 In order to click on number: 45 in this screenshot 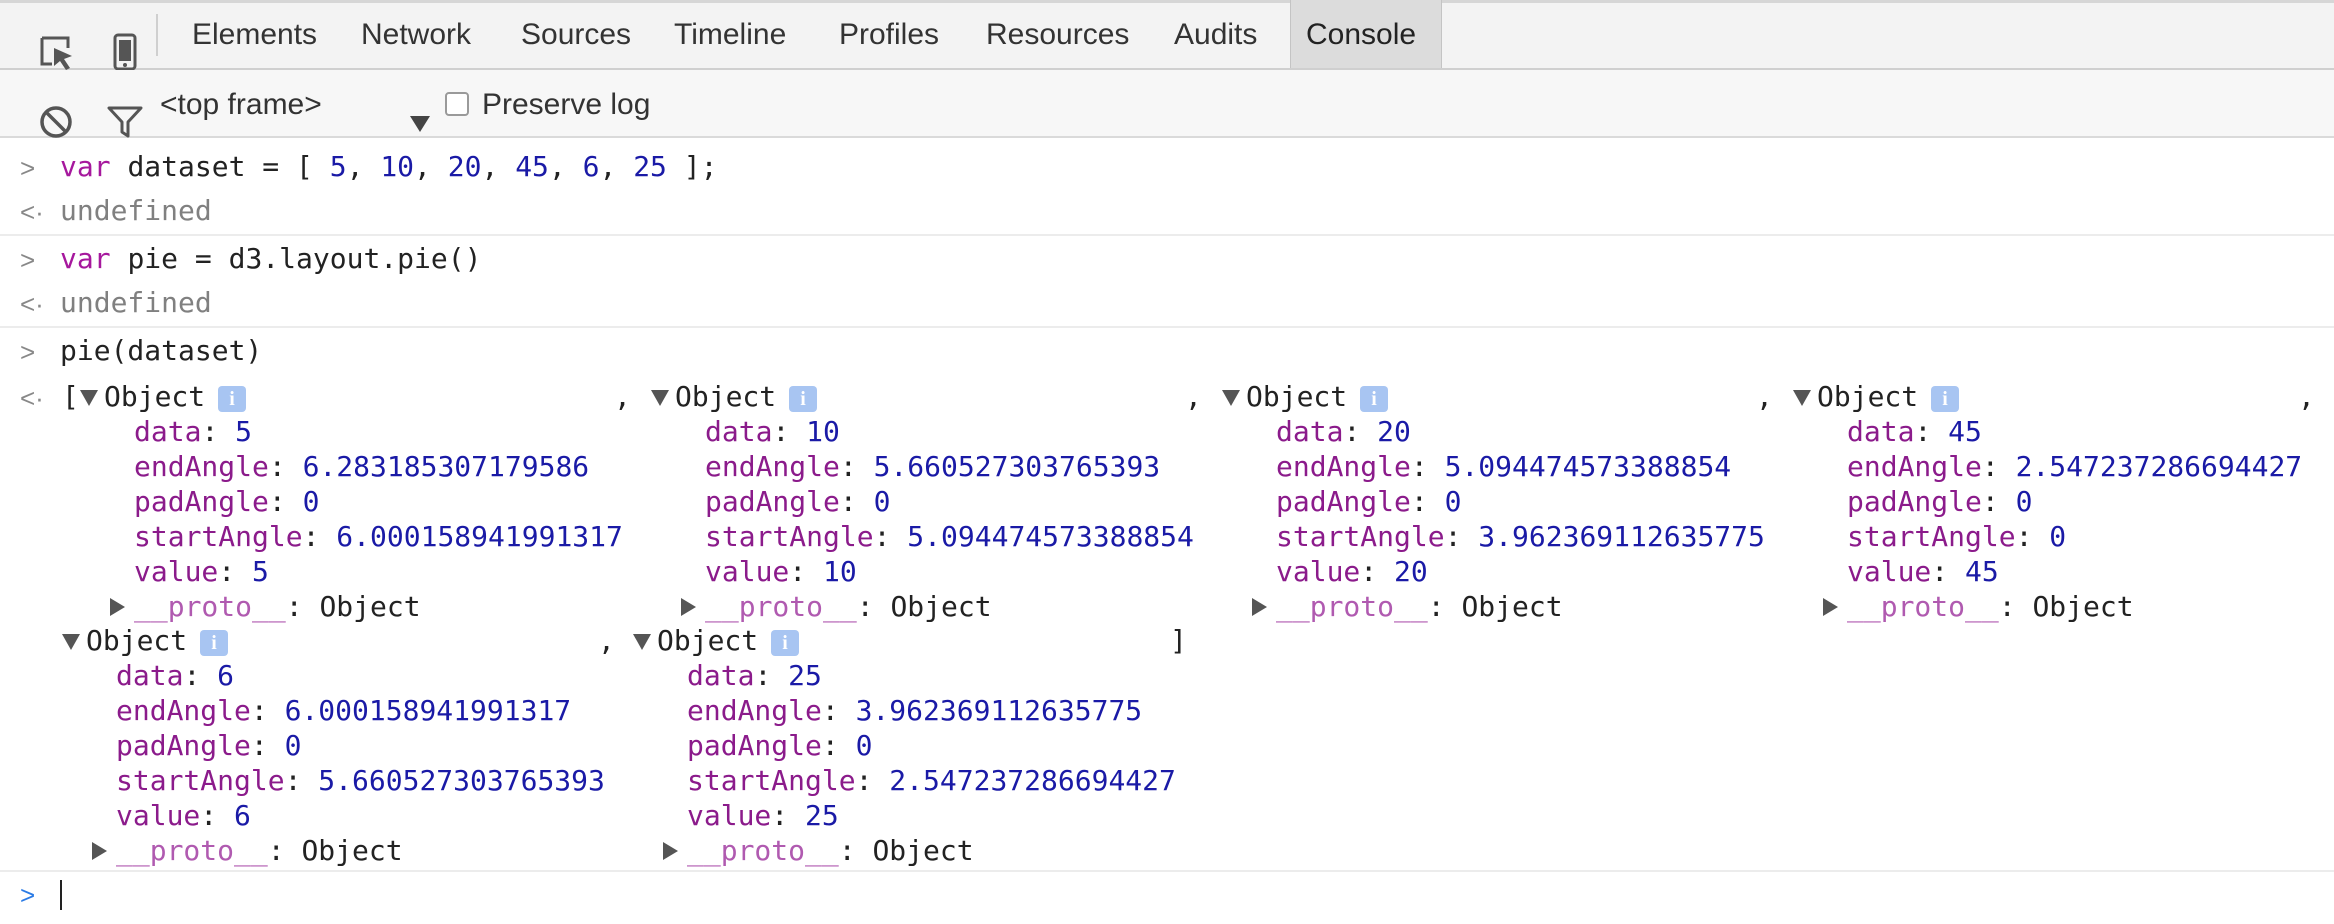, I will do `click(532, 166)`.